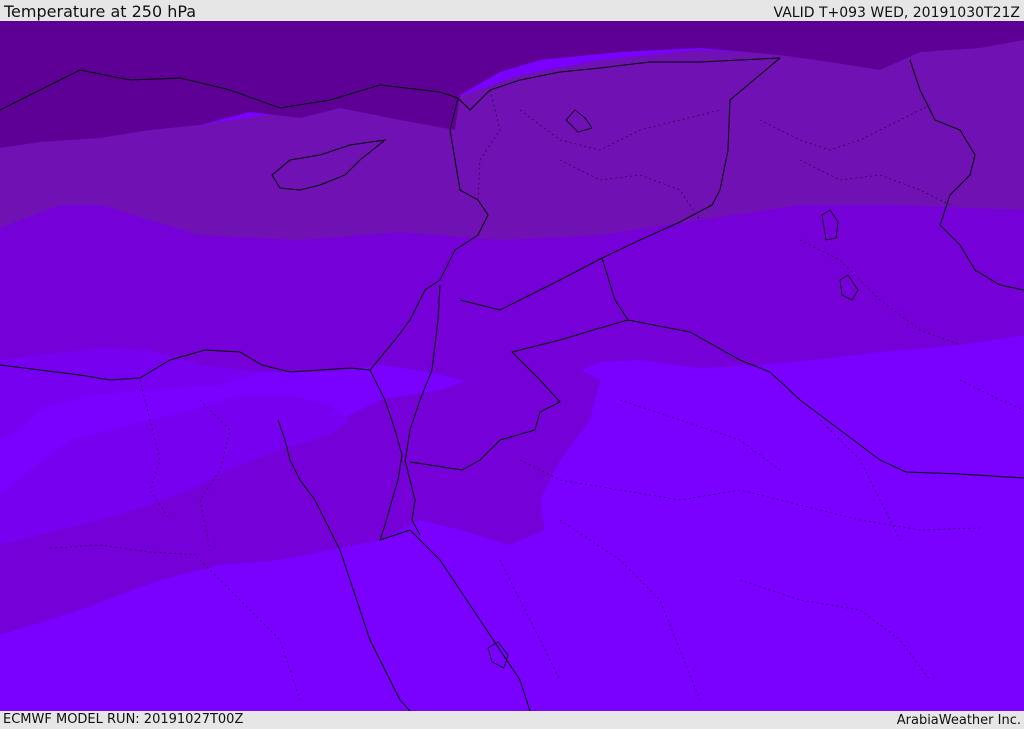  I want to click on map-title: Temperature at 250 hPa, so click(100, 11).